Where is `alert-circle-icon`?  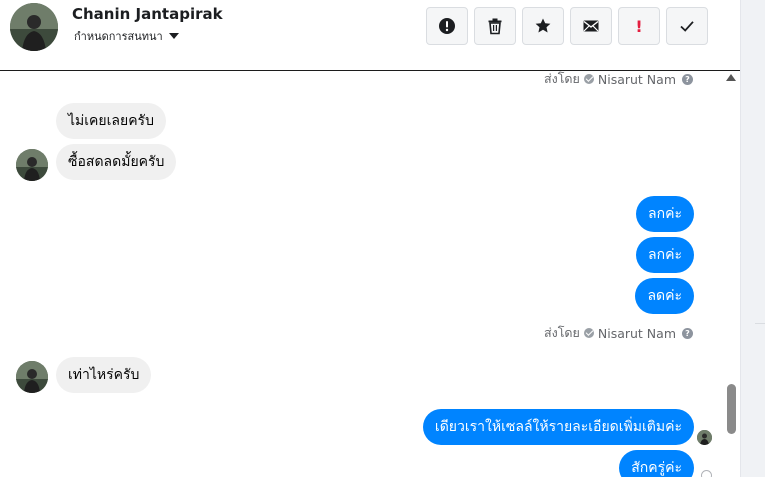 alert-circle-icon is located at coordinates (447, 26).